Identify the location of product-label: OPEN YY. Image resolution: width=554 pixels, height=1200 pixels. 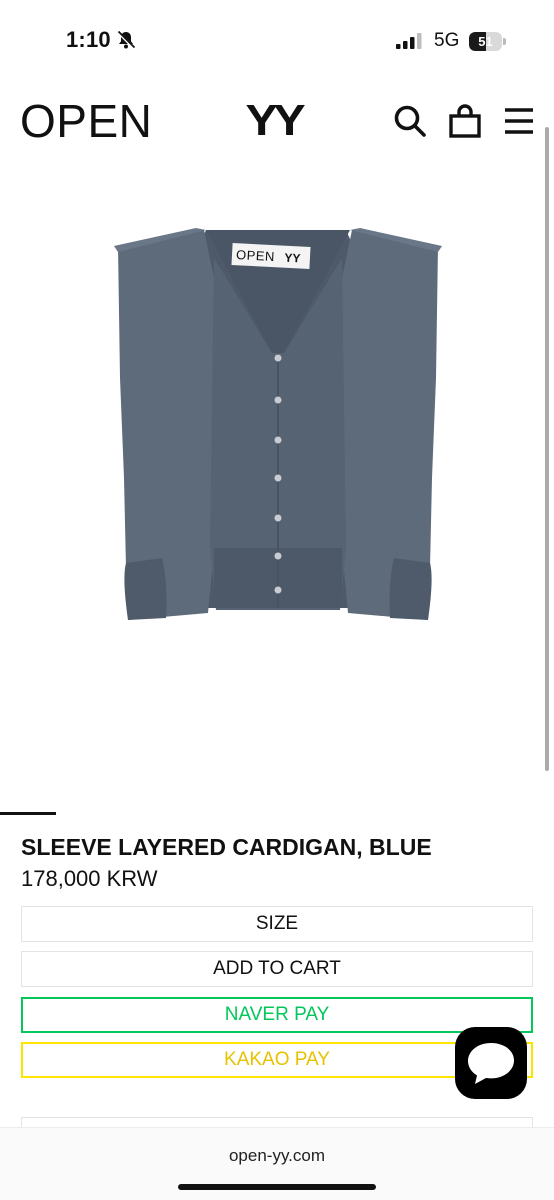
(273, 257).